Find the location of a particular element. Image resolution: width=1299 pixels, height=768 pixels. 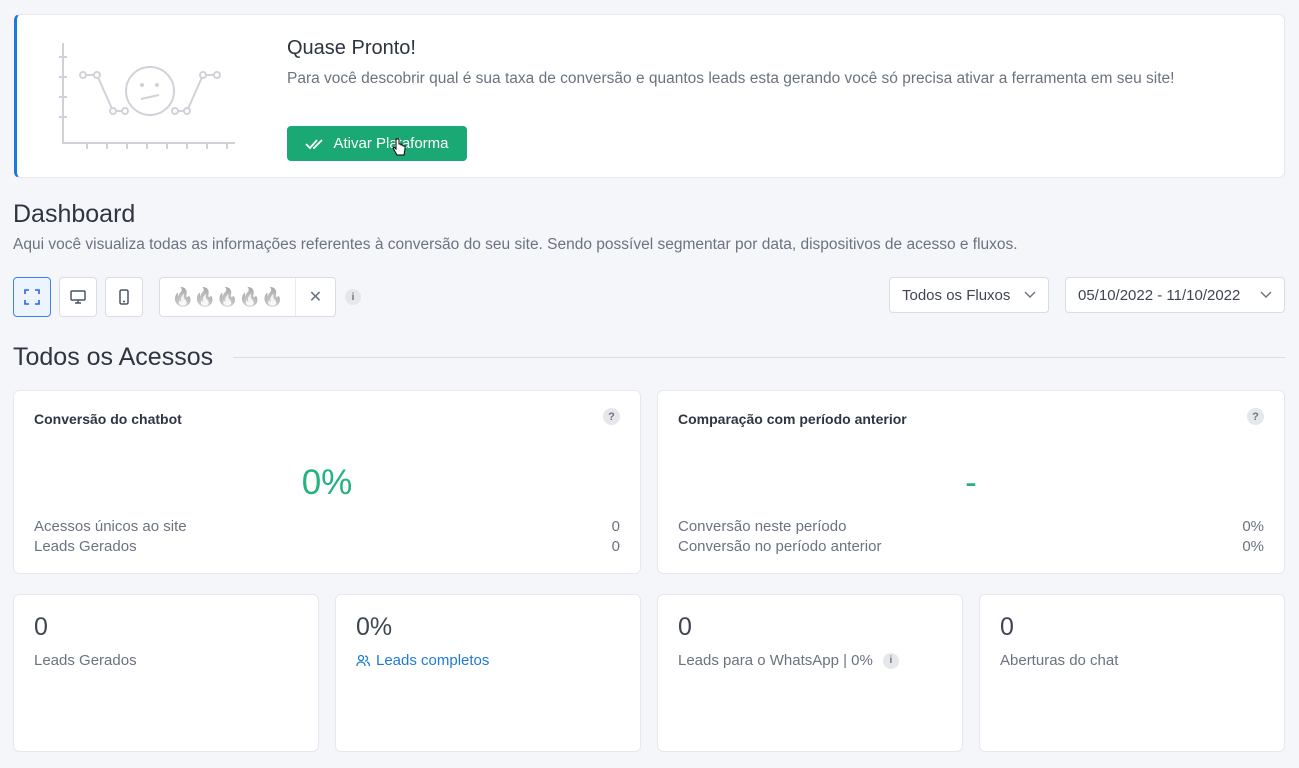

date-range-value: 05/10/2022 - 11/10/2022 is located at coordinates (1159, 295).